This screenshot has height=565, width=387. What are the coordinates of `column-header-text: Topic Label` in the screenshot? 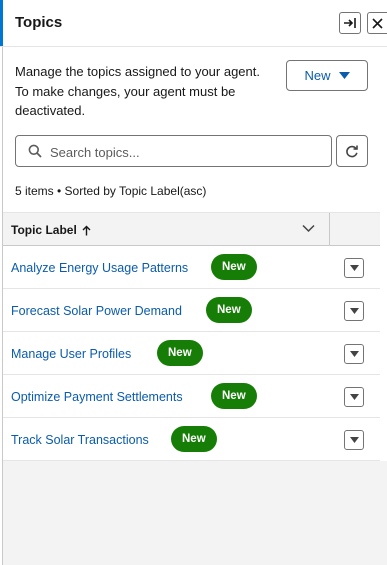 It's located at (44, 230).